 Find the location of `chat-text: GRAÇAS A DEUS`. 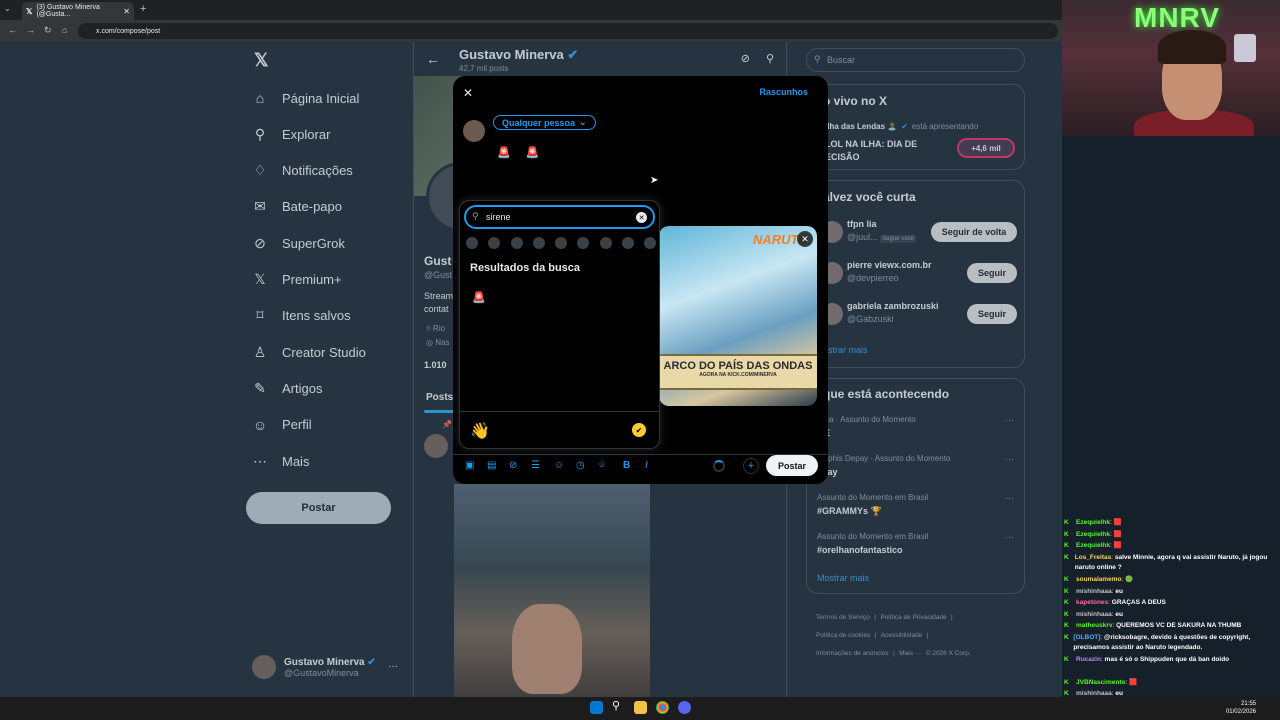

chat-text: GRAÇAS A DEUS is located at coordinates (1138, 602).